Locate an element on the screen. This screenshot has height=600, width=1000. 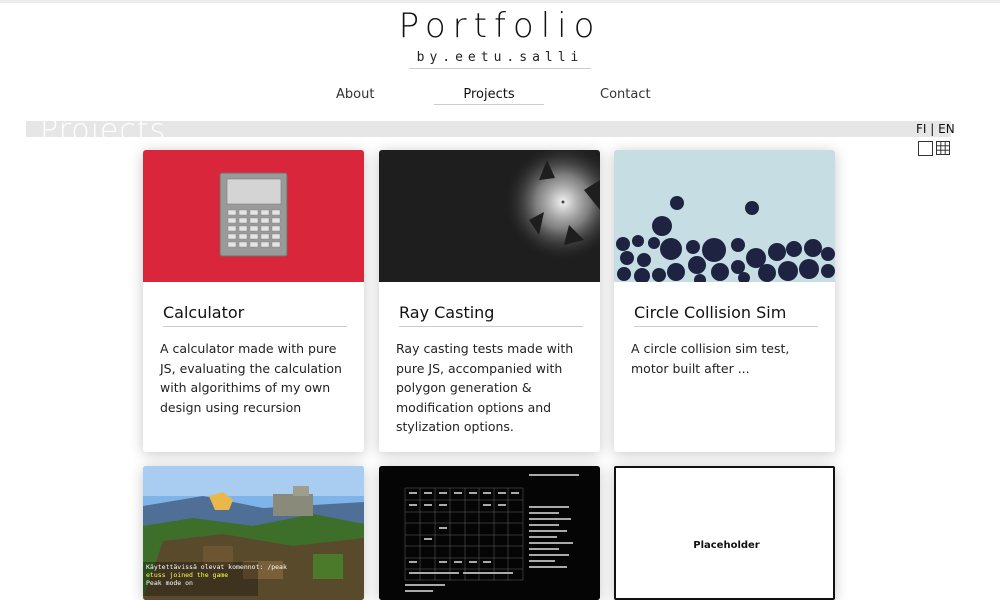
square-icon is located at coordinates (925, 148).